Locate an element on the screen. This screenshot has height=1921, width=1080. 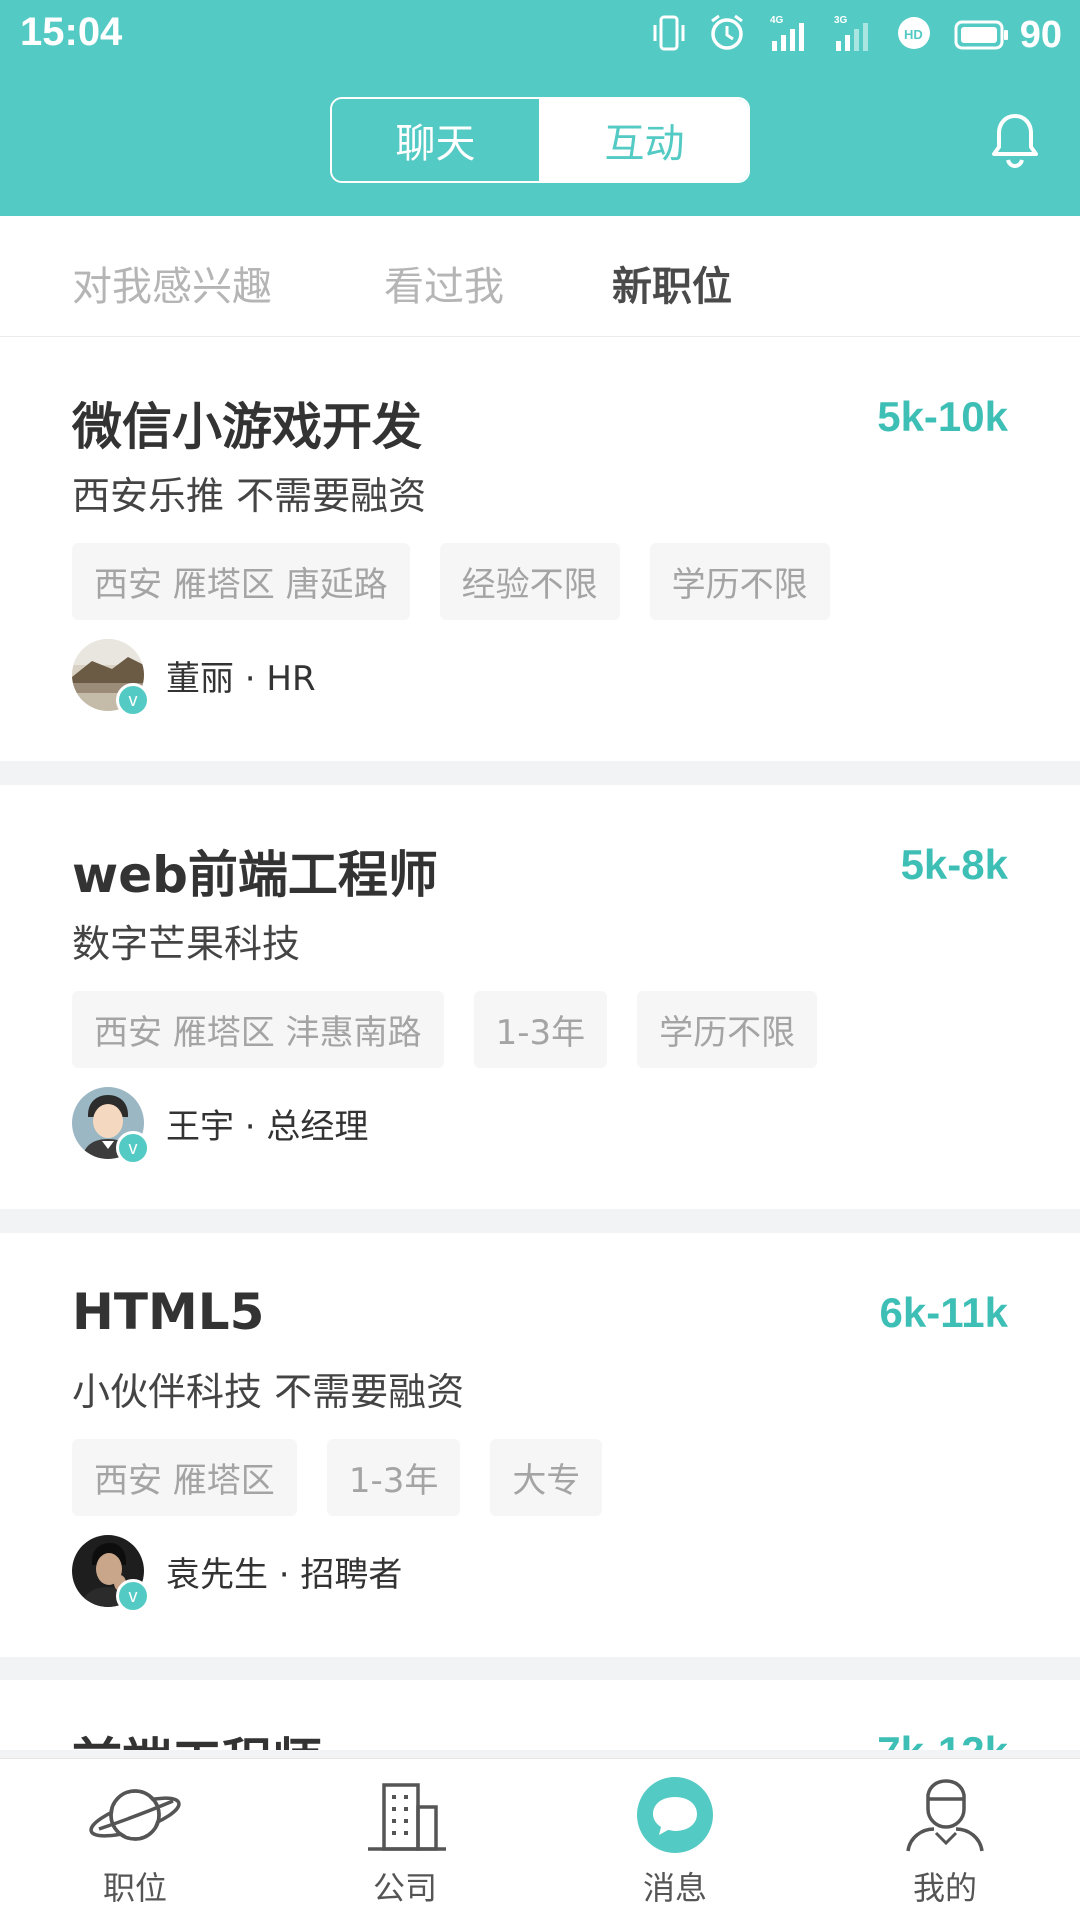
job-tags: 西安 雁塔区 唐延路 经验不限 学历不限 is located at coordinates (451, 581).